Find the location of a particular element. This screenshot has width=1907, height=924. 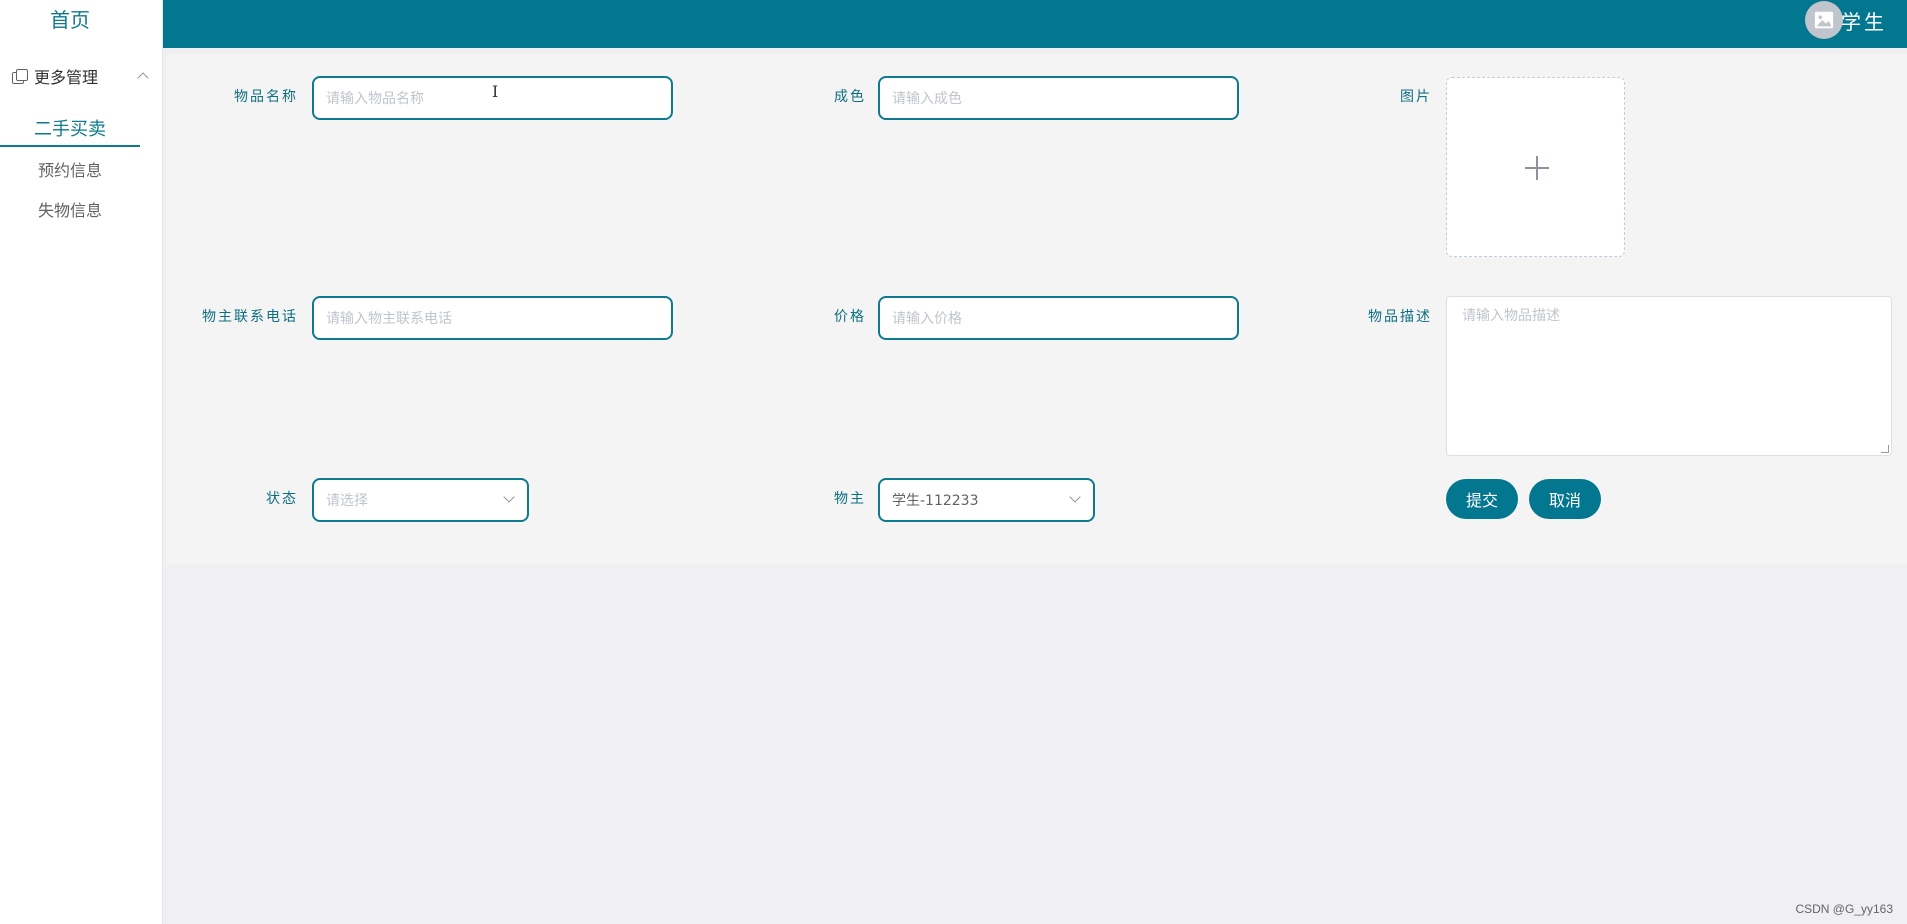

chevron-up-icon is located at coordinates (143, 78).